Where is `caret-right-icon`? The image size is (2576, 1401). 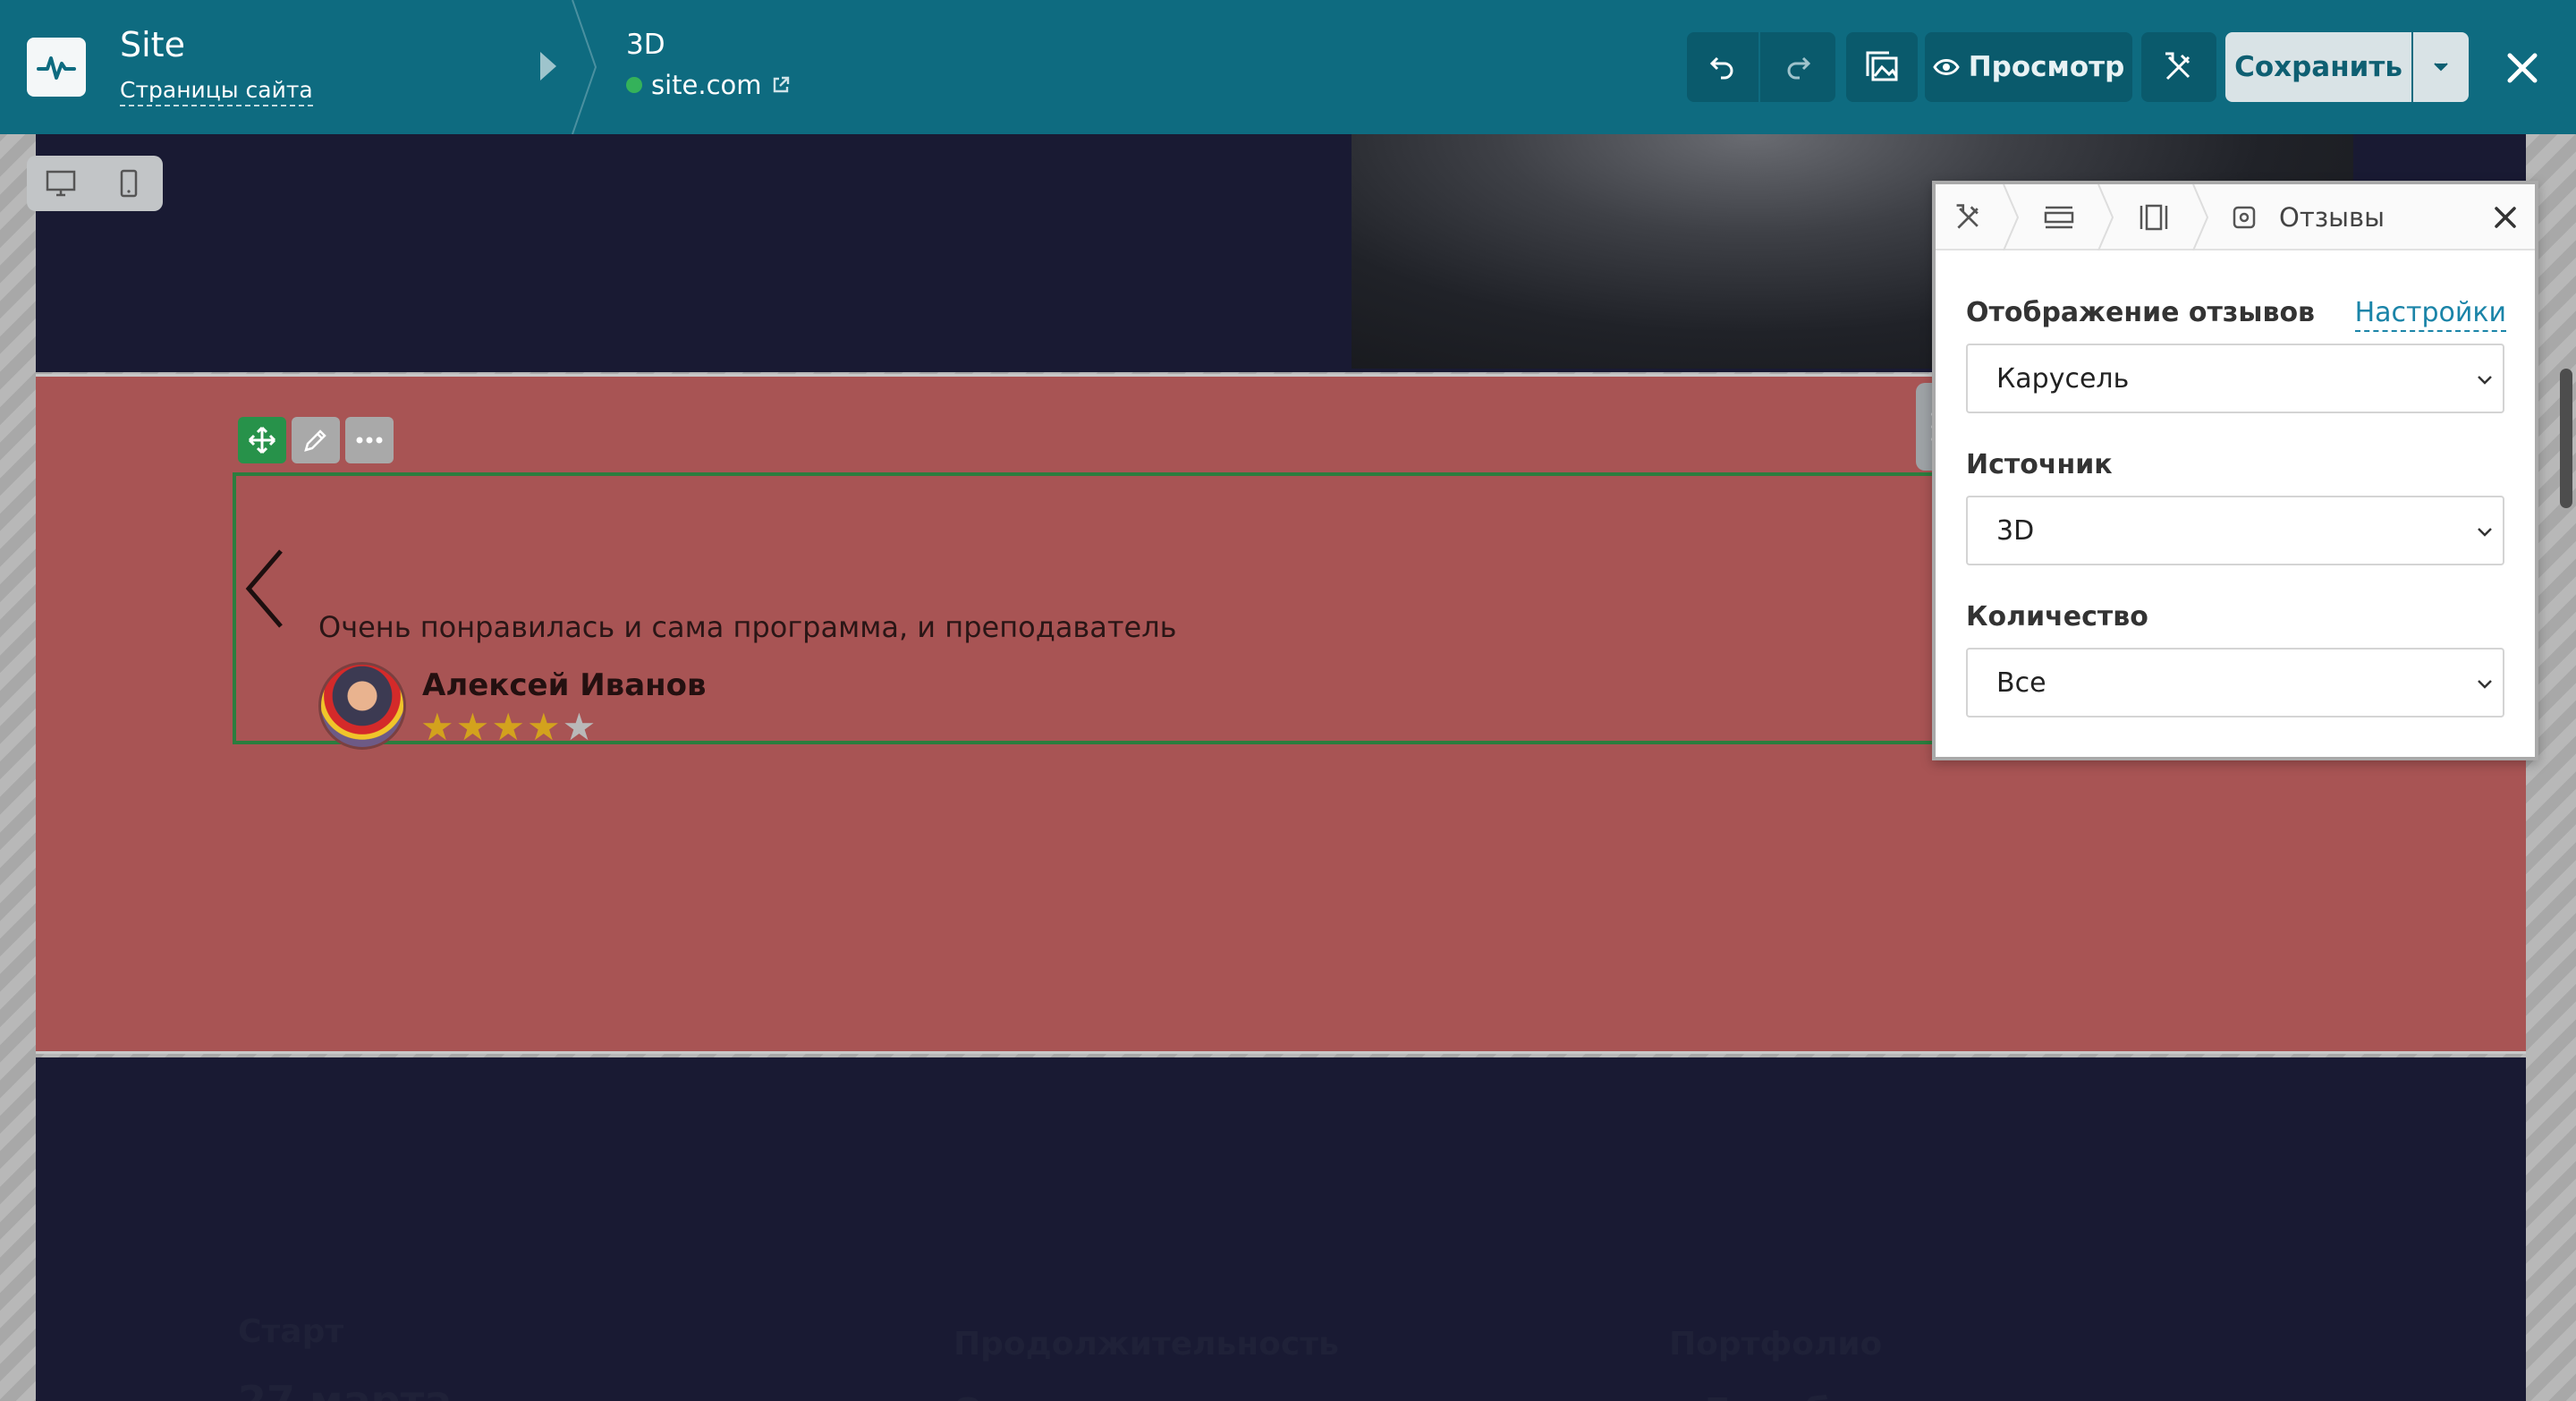
caret-right-icon is located at coordinates (548, 66).